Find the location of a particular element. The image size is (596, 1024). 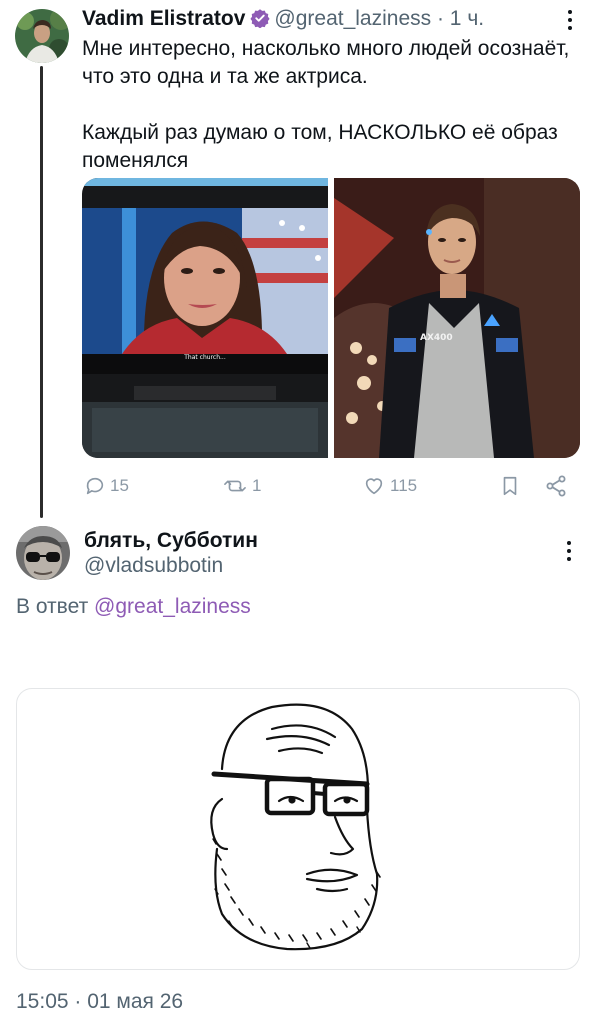

retweet-button: 1 is located at coordinates (241, 486).